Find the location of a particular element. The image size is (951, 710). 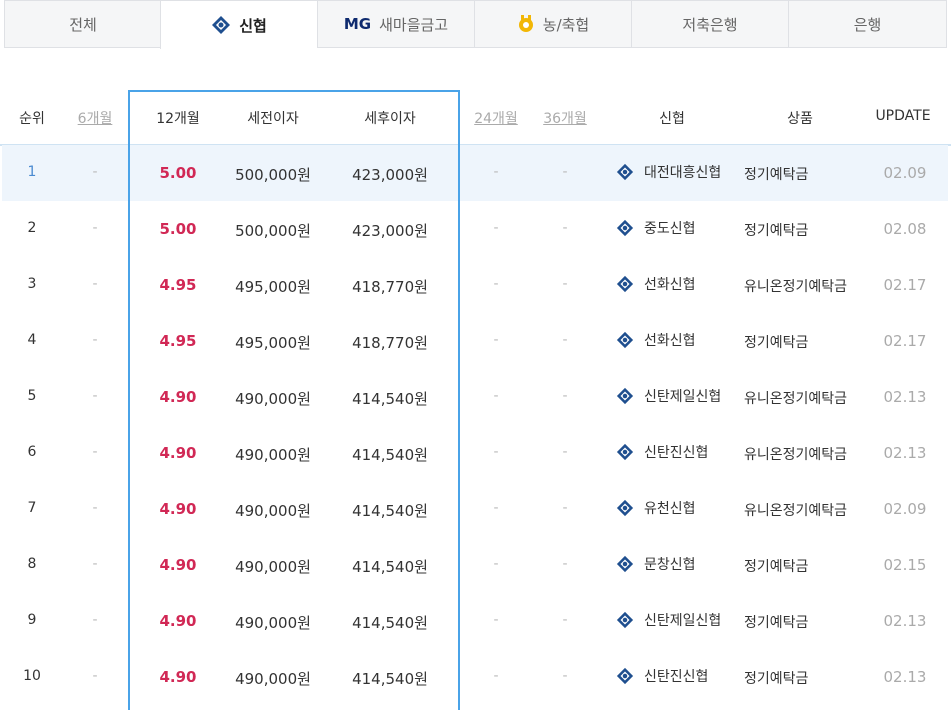

rank: 1 is located at coordinates (32, 172).